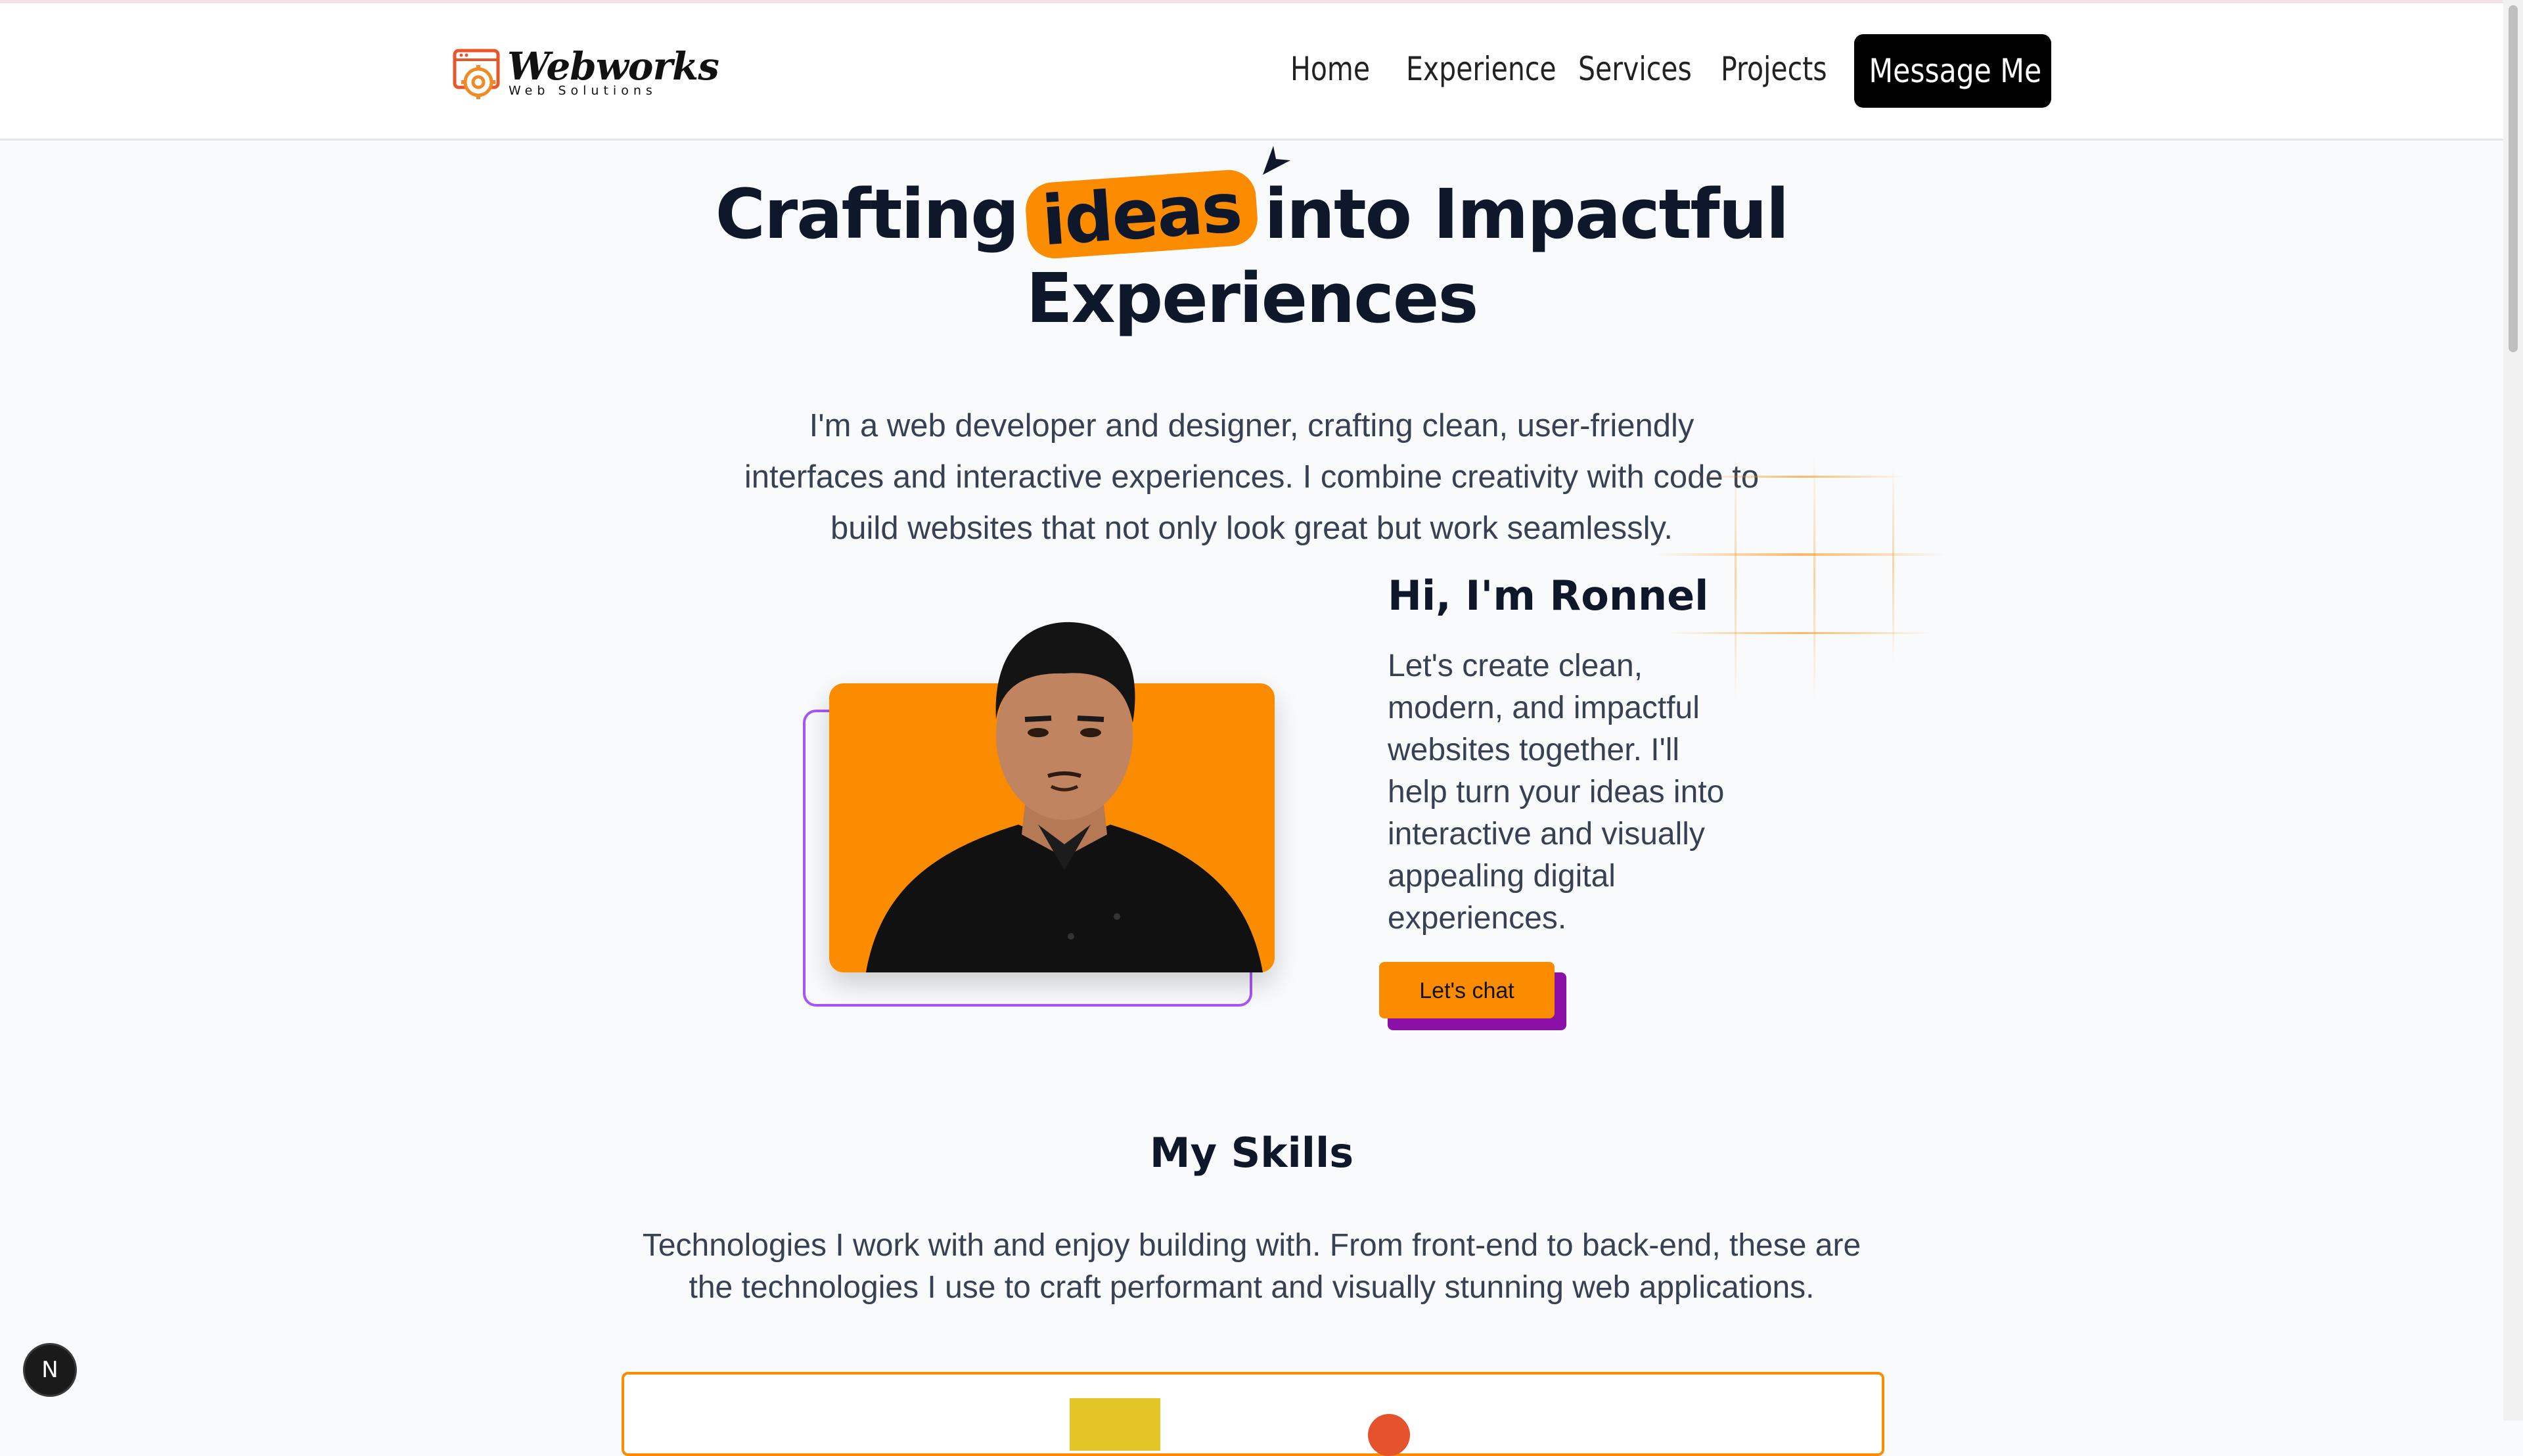 The image size is (2523, 1456). Describe the element at coordinates (1635, 69) in the screenshot. I see `nav-services: Services` at that location.